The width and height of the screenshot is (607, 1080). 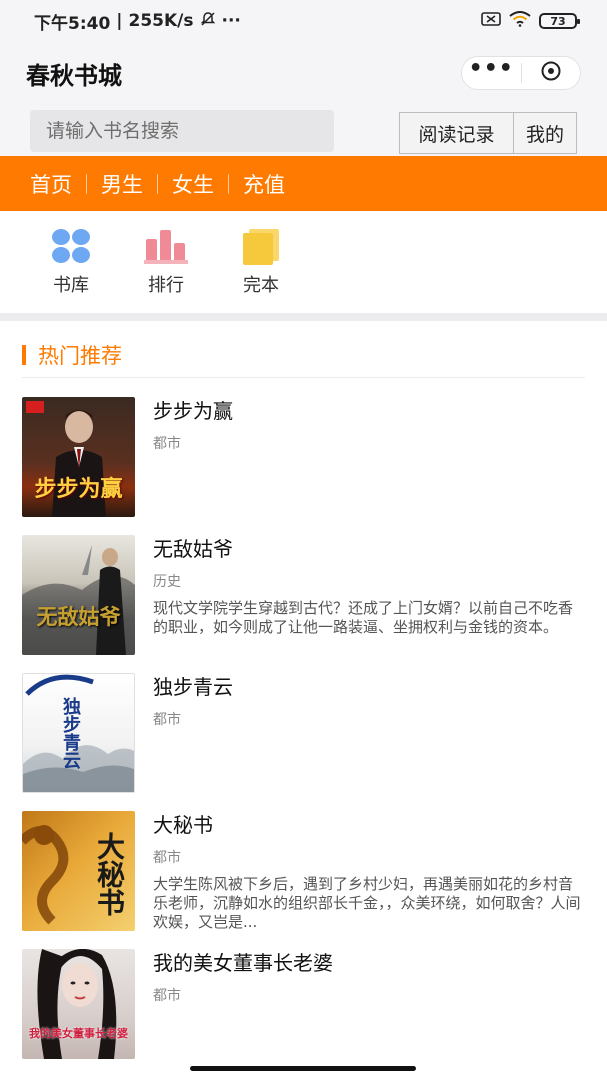 What do you see at coordinates (303, 21) in the screenshot?
I see `status-bar: 下午5:40 | 255K/s ··· 73` at bounding box center [303, 21].